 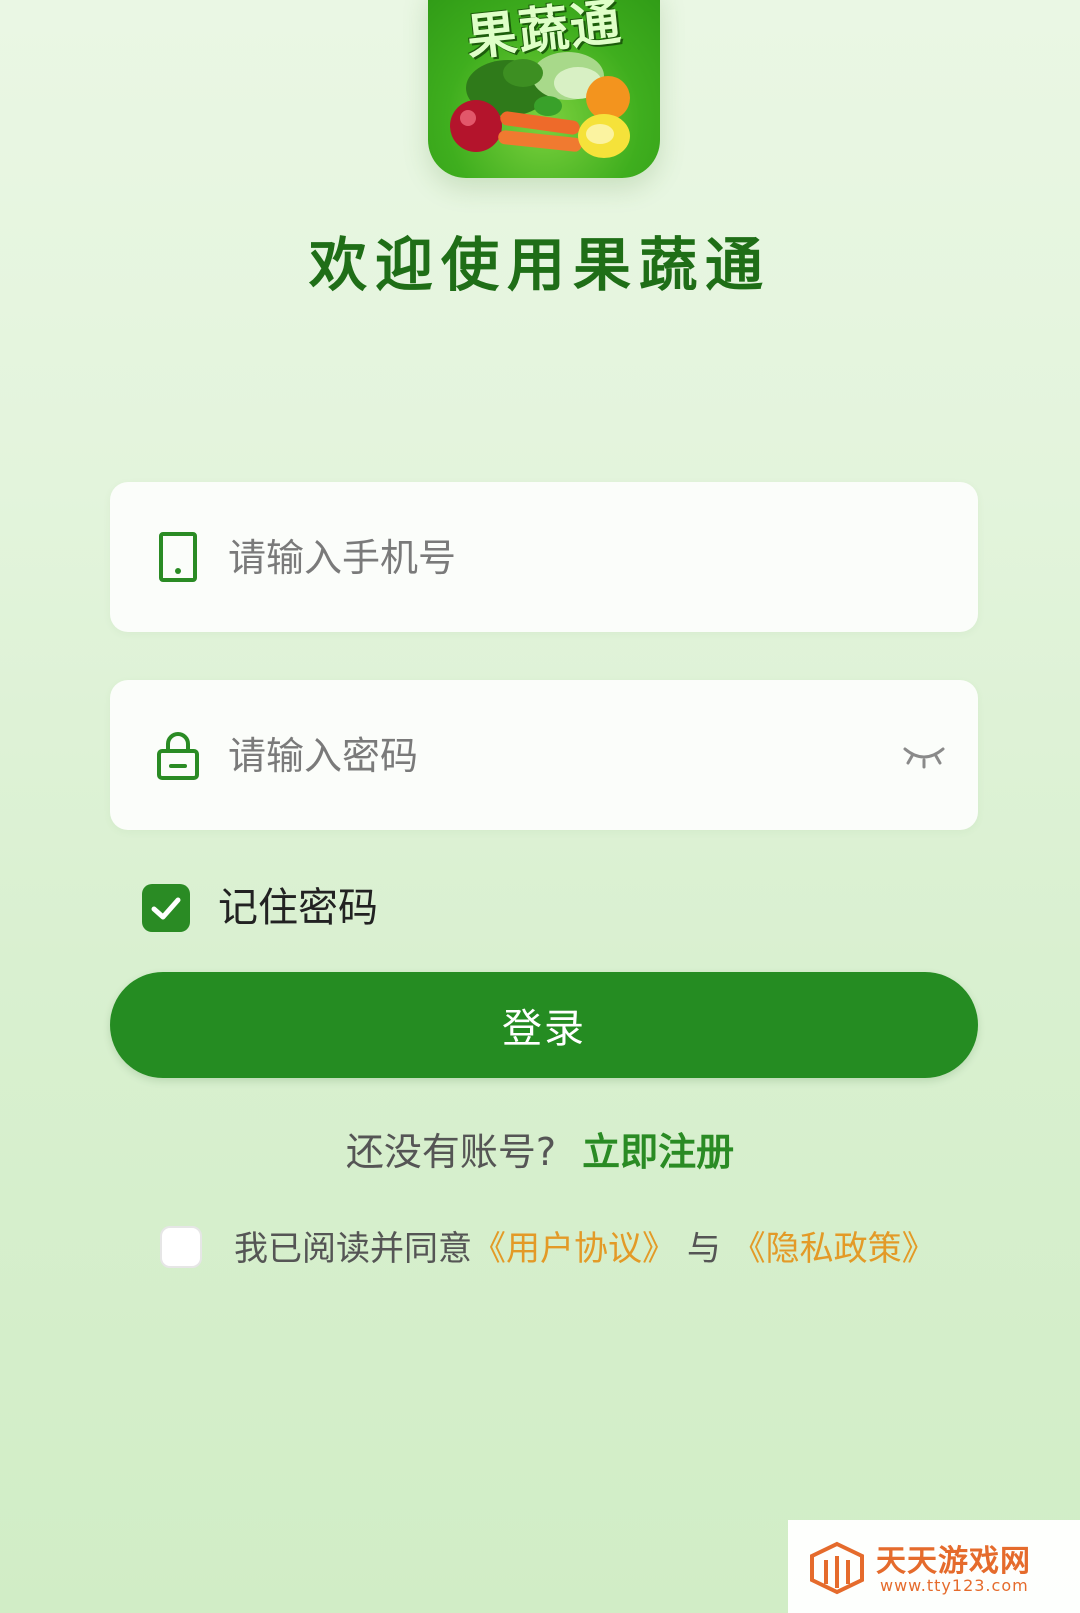 I want to click on privacy-policy-link: 《隐私政策》, so click(x=834, y=1249).